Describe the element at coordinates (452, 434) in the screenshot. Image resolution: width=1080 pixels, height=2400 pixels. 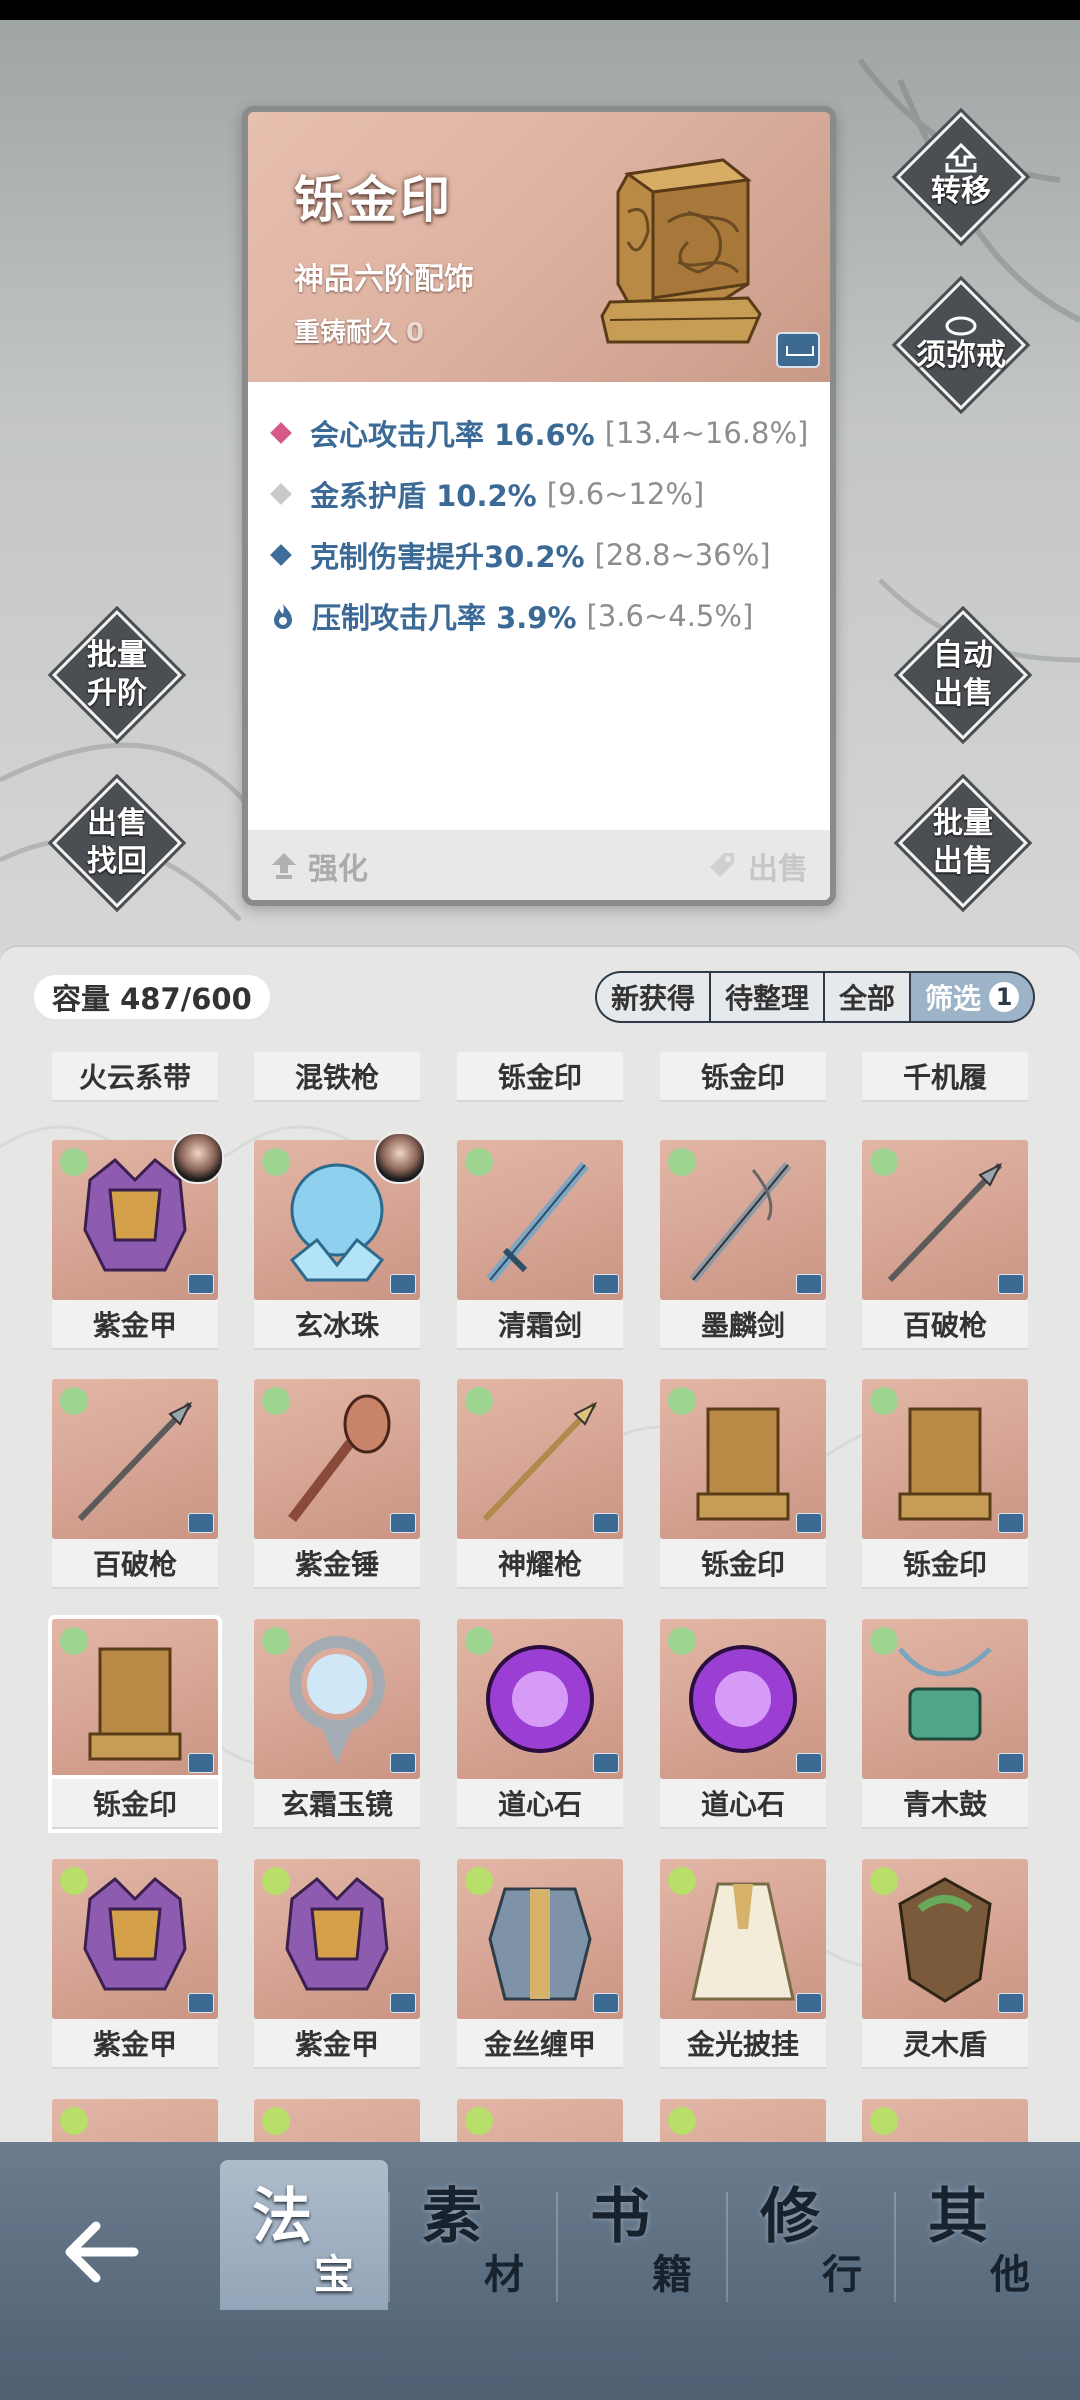
I see `stat-name: 会心攻击几率 16.6%` at that location.